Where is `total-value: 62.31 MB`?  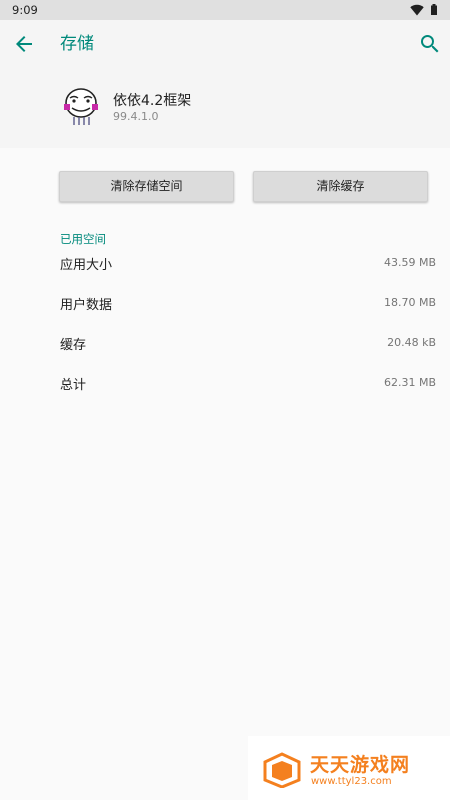 total-value: 62.31 MB is located at coordinates (409, 382).